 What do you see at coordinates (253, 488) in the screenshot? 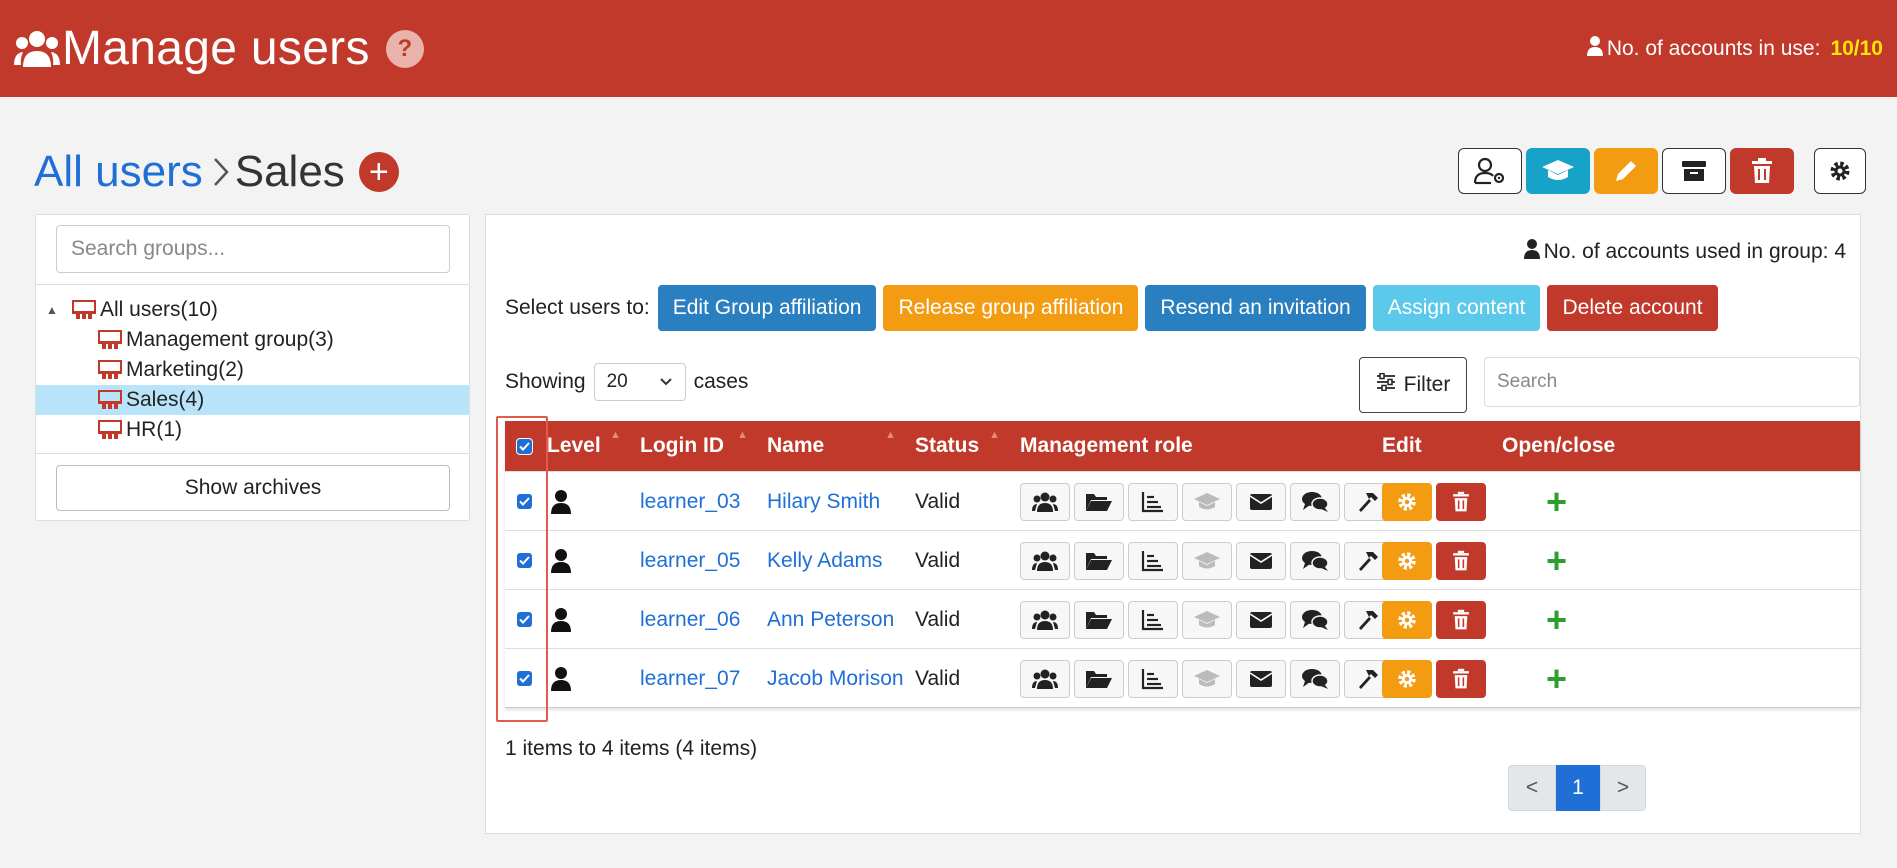
I see `show-archives-button: Show archives` at bounding box center [253, 488].